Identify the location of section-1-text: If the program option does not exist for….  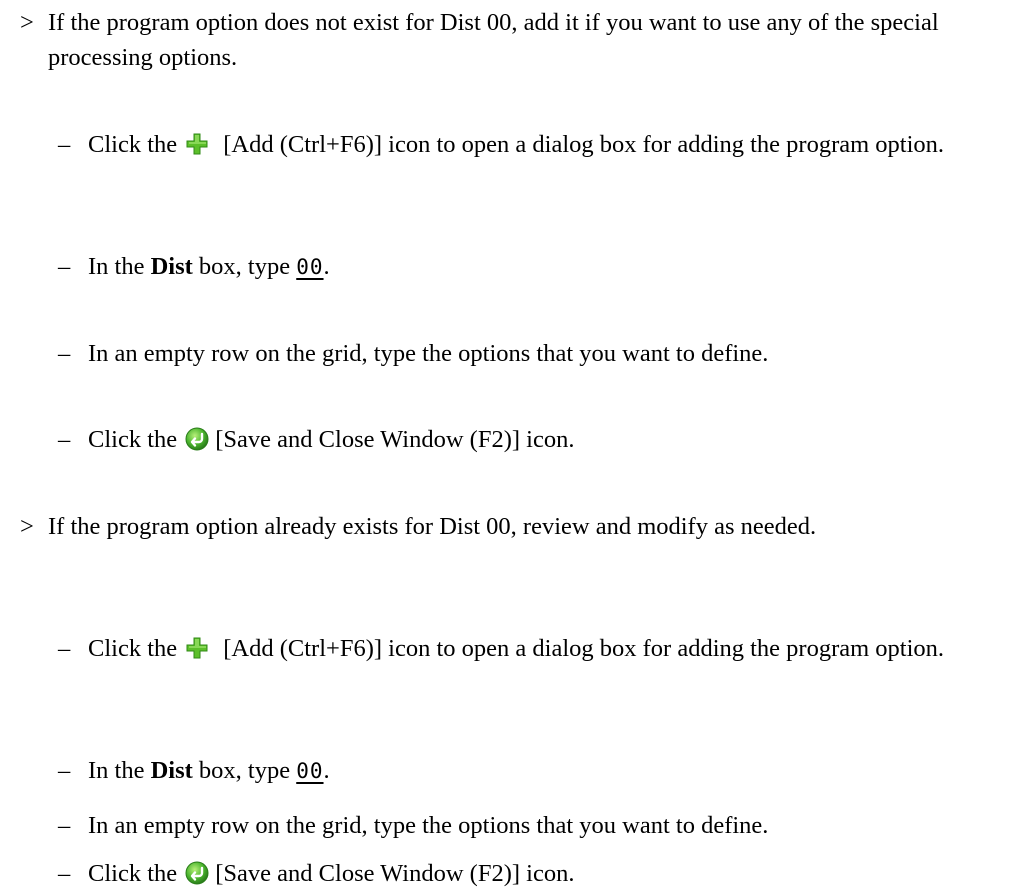
(493, 40).